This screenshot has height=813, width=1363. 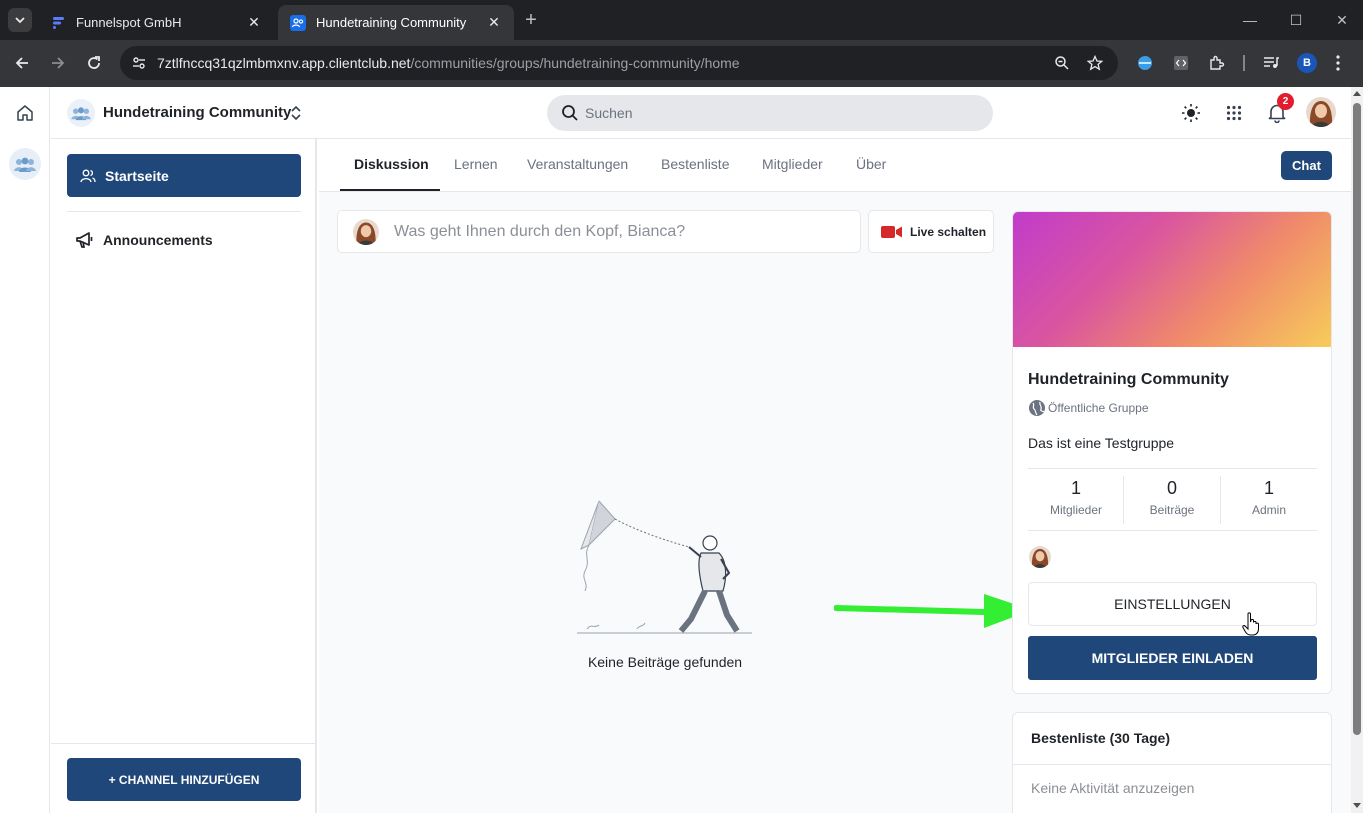 What do you see at coordinates (25, 113) in the screenshot?
I see `home-icon` at bounding box center [25, 113].